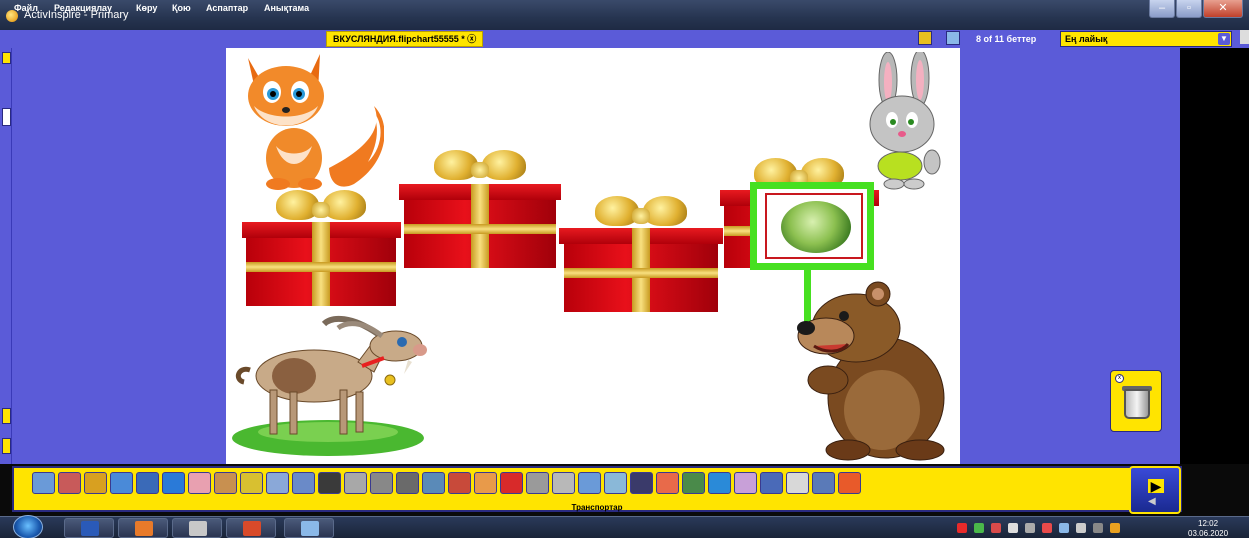  I want to click on toolbox-end: ▶ ◀, so click(1155, 490).